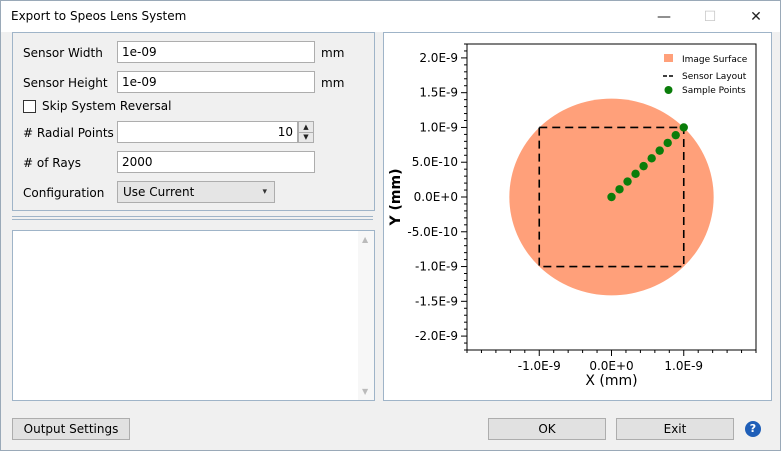  I want to click on num-rays-input: 2000, so click(216, 162).